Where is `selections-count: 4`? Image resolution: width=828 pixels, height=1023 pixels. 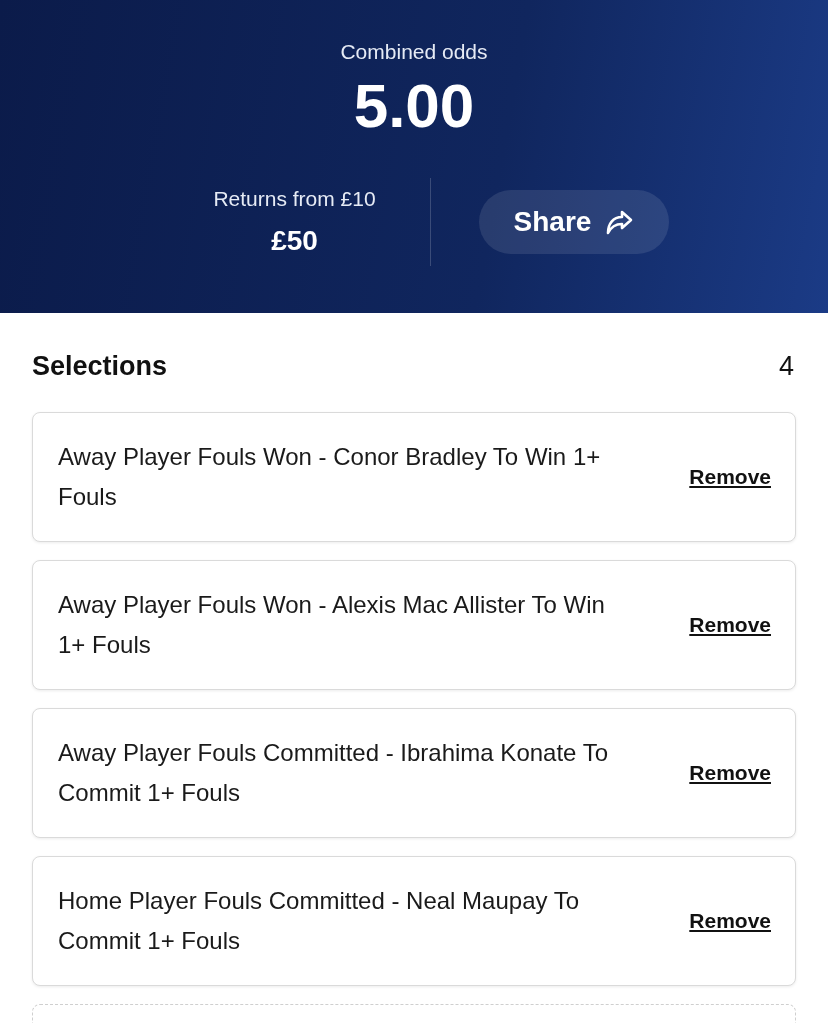
selections-count: 4 is located at coordinates (786, 366).